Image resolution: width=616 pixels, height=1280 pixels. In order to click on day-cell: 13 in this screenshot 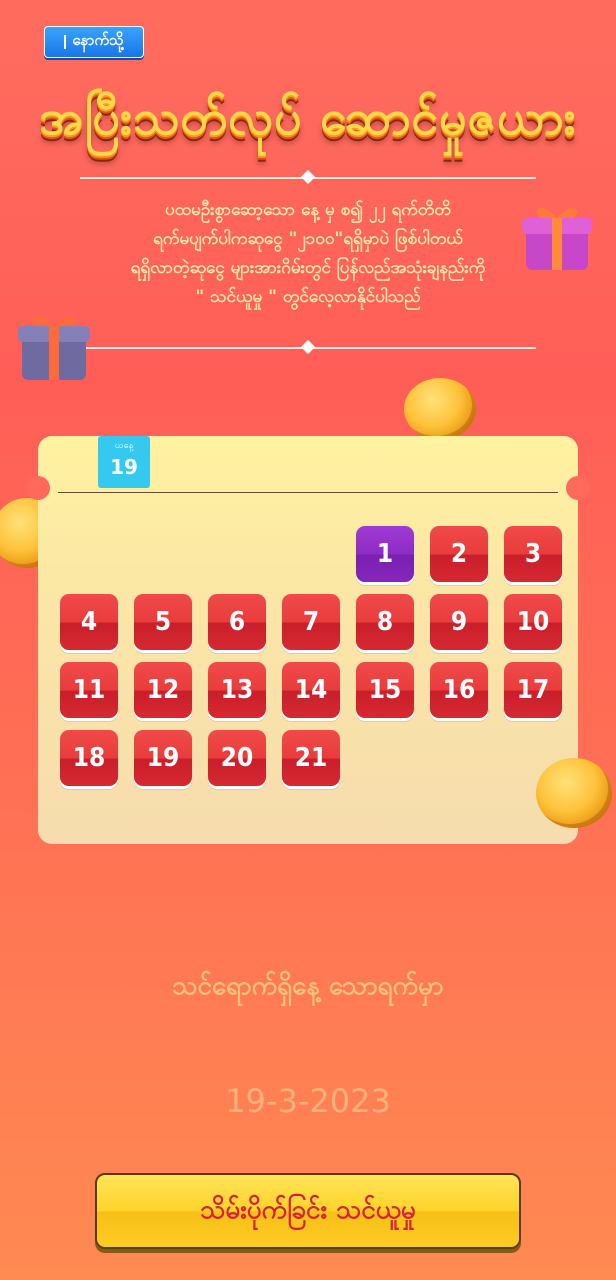, I will do `click(237, 690)`.